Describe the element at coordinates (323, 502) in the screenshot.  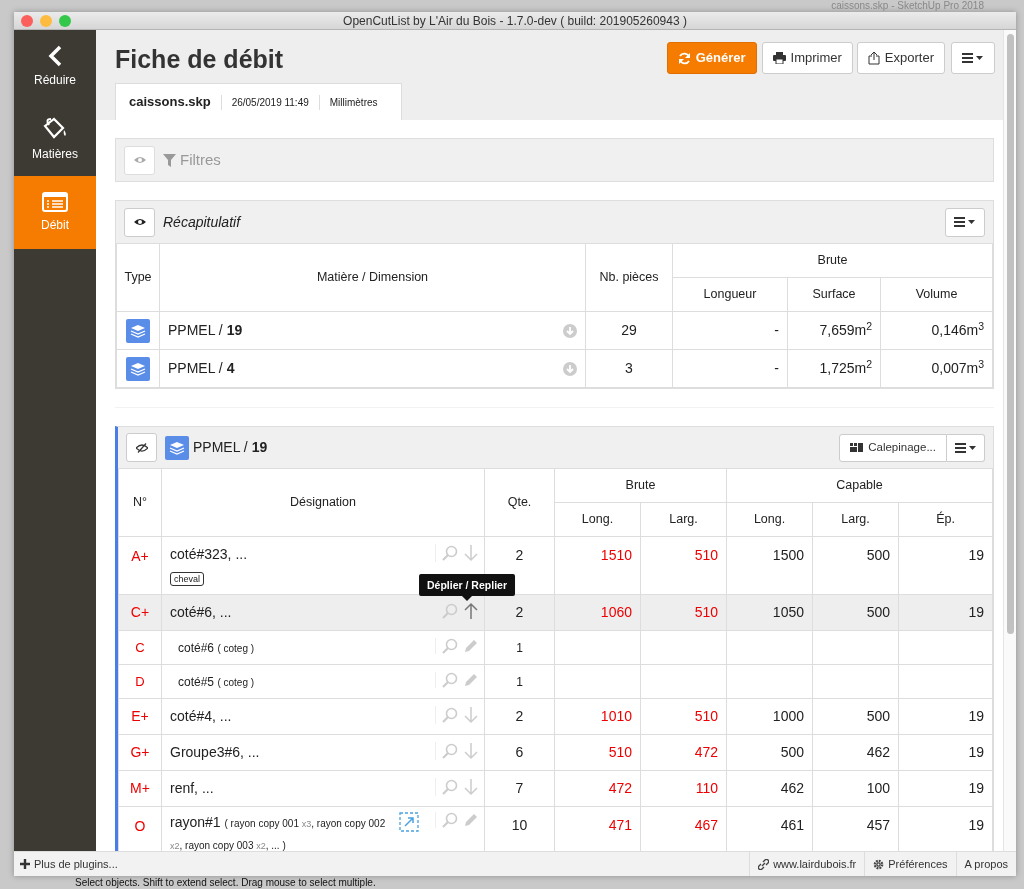
I see `column-header: Désignation` at that location.